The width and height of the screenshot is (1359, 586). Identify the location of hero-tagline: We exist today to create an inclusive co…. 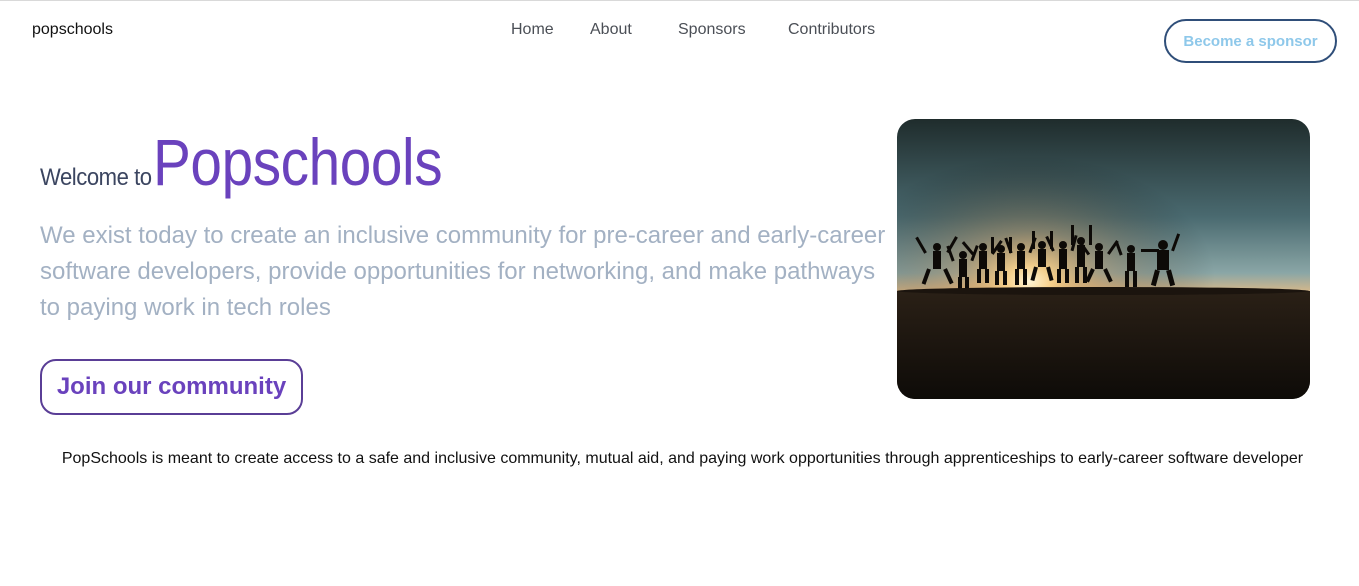
(463, 271).